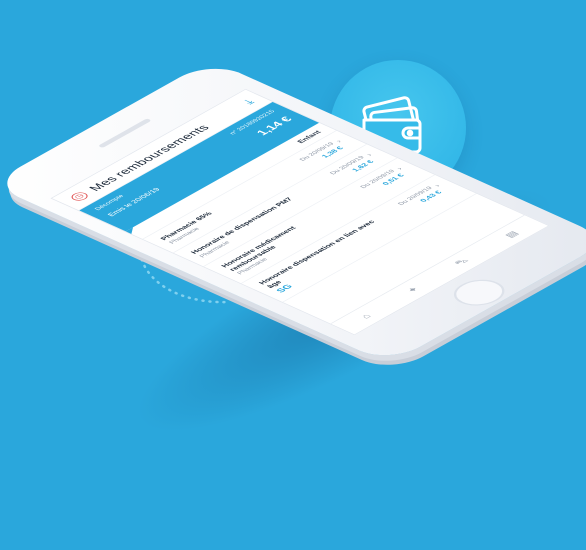 This screenshot has height=550, width=586. Describe the element at coordinates (79, 196) in the screenshot. I see `clock-icon: ◷` at that location.